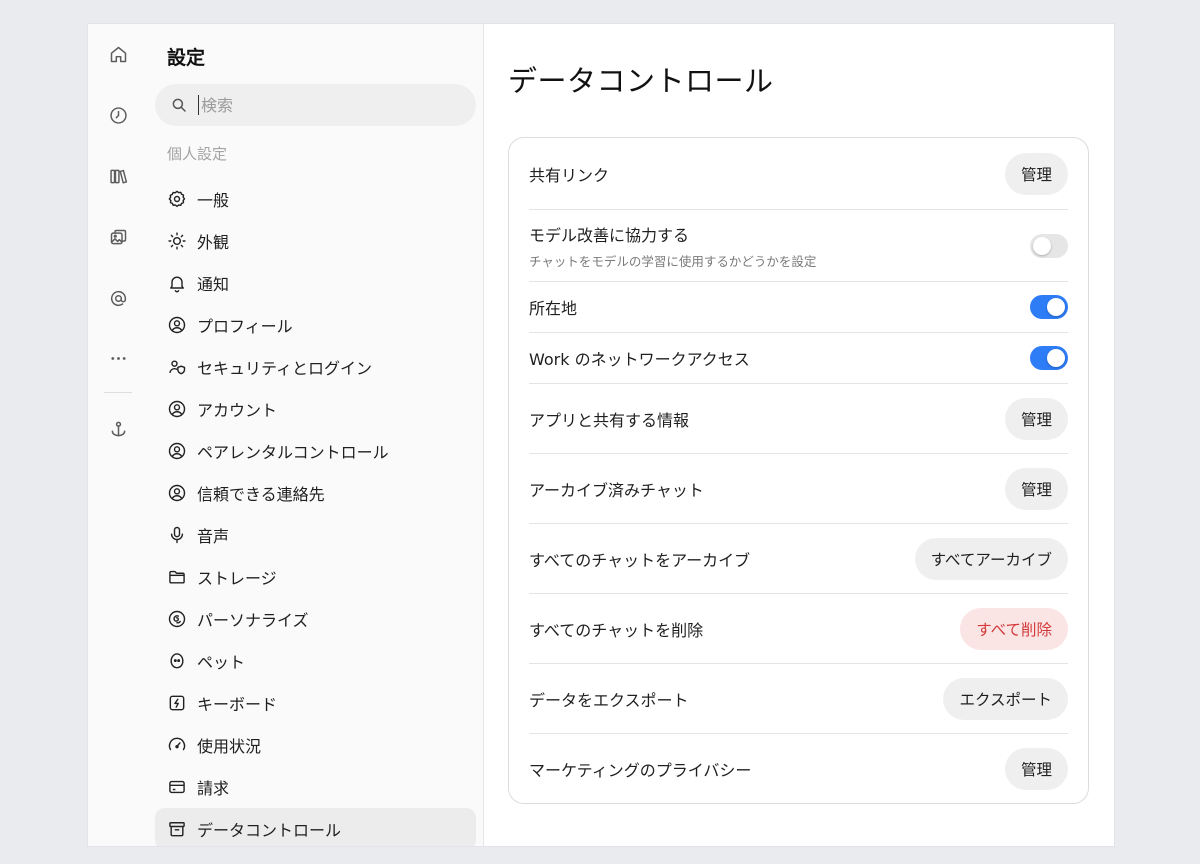 This screenshot has height=864, width=1200. I want to click on row-label: アーカイブ済みチャット, so click(616, 490).